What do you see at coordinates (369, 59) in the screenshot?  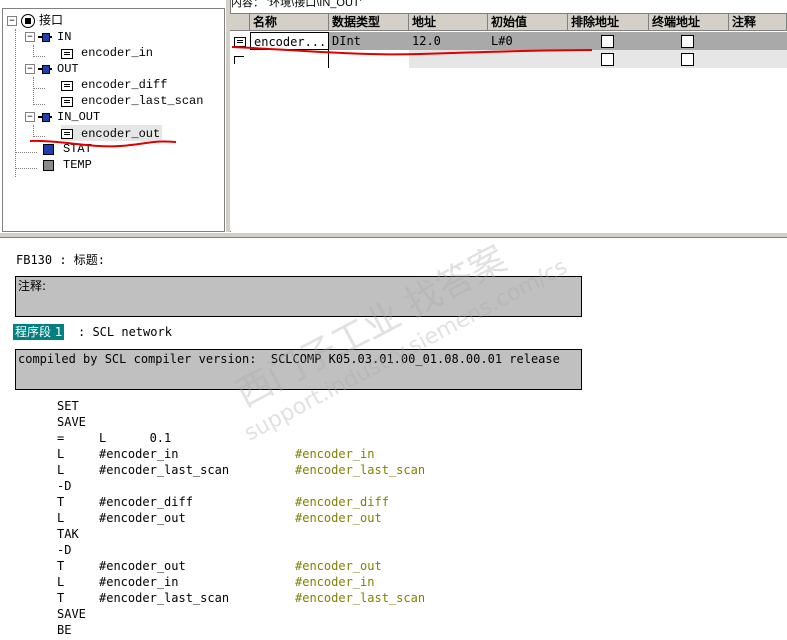 I see `cell-data-type` at bounding box center [369, 59].